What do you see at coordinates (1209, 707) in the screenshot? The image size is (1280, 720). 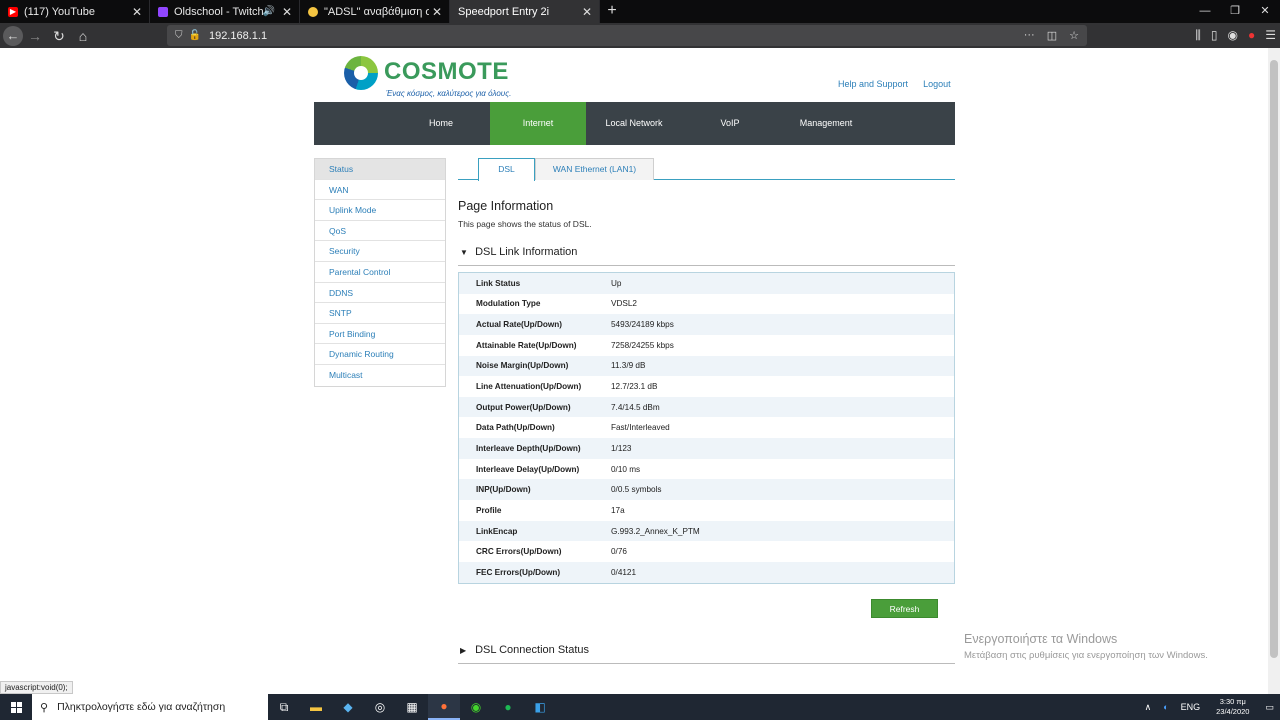 I see `system-tray: ∧ ◐ ENG 3:30 πμ 23/4/2020 ▭` at bounding box center [1209, 707].